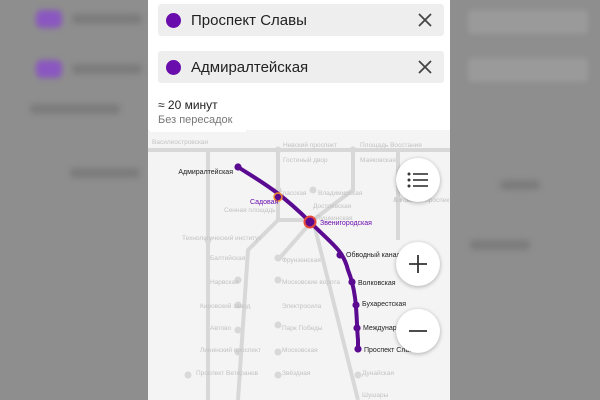 The height and width of the screenshot is (400, 600). Describe the element at coordinates (332, 206) in the screenshot. I see `station-label: Достоевская` at that location.